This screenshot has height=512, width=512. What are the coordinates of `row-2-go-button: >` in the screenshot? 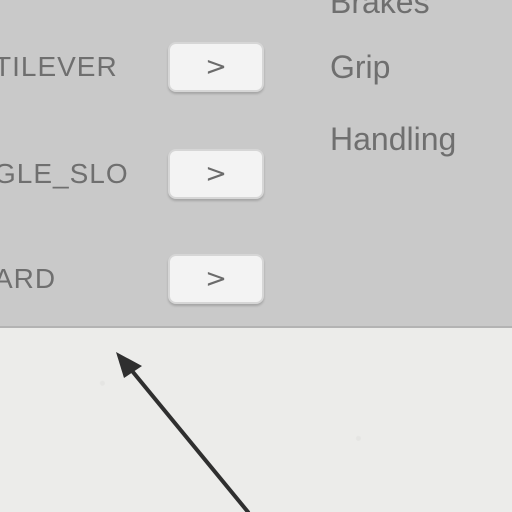 It's located at (216, 174).